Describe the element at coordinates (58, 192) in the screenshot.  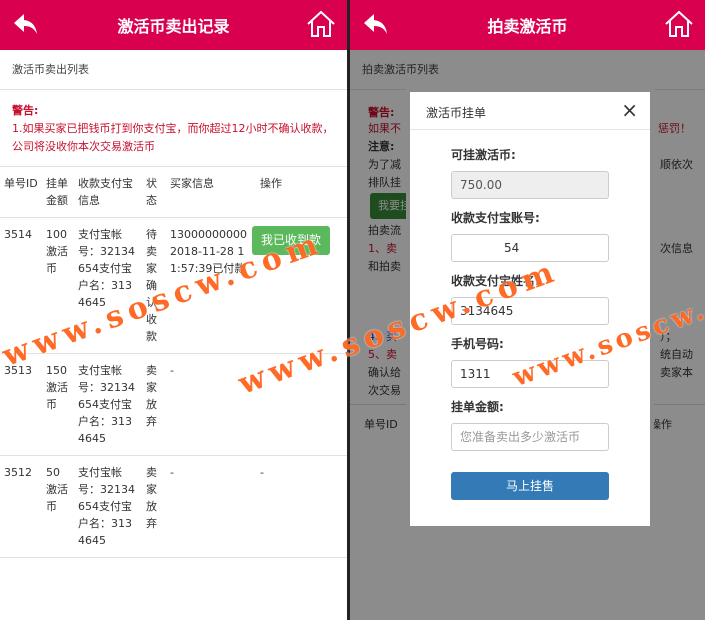
I see `col-header: 挂单金额` at that location.